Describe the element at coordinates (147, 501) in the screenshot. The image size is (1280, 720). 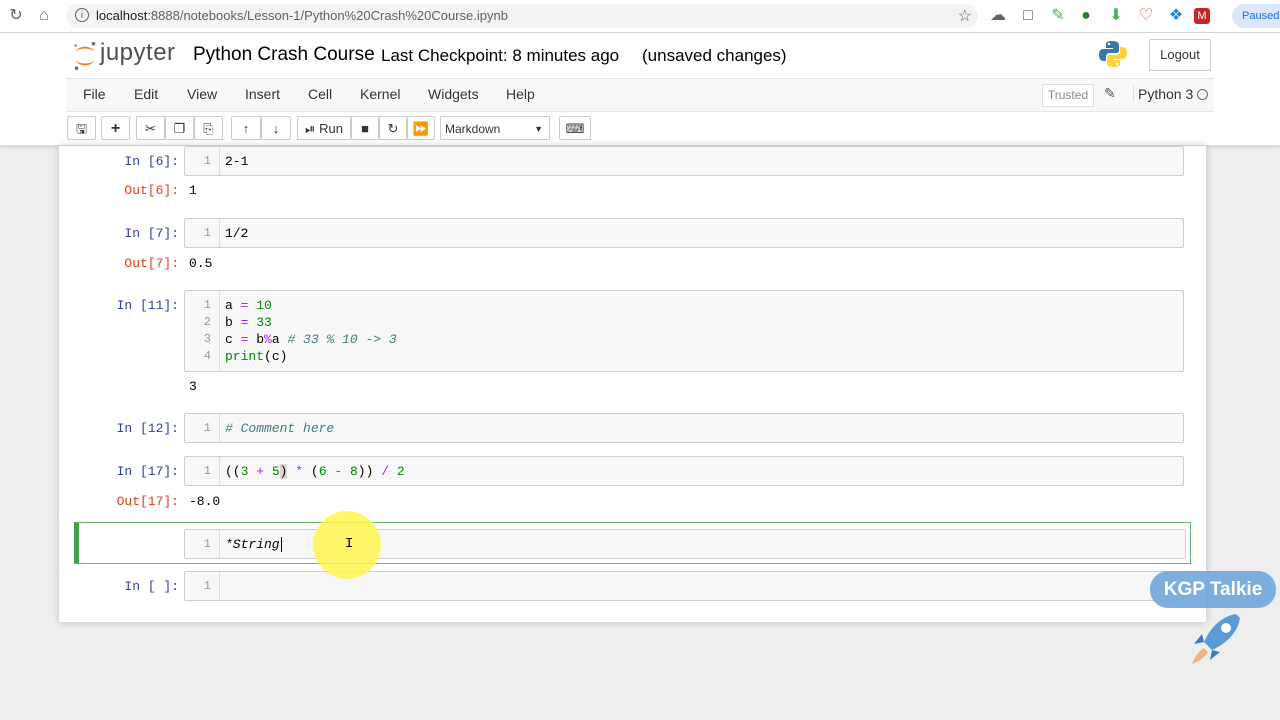
I see `output-prompt: Out[17]:` at that location.